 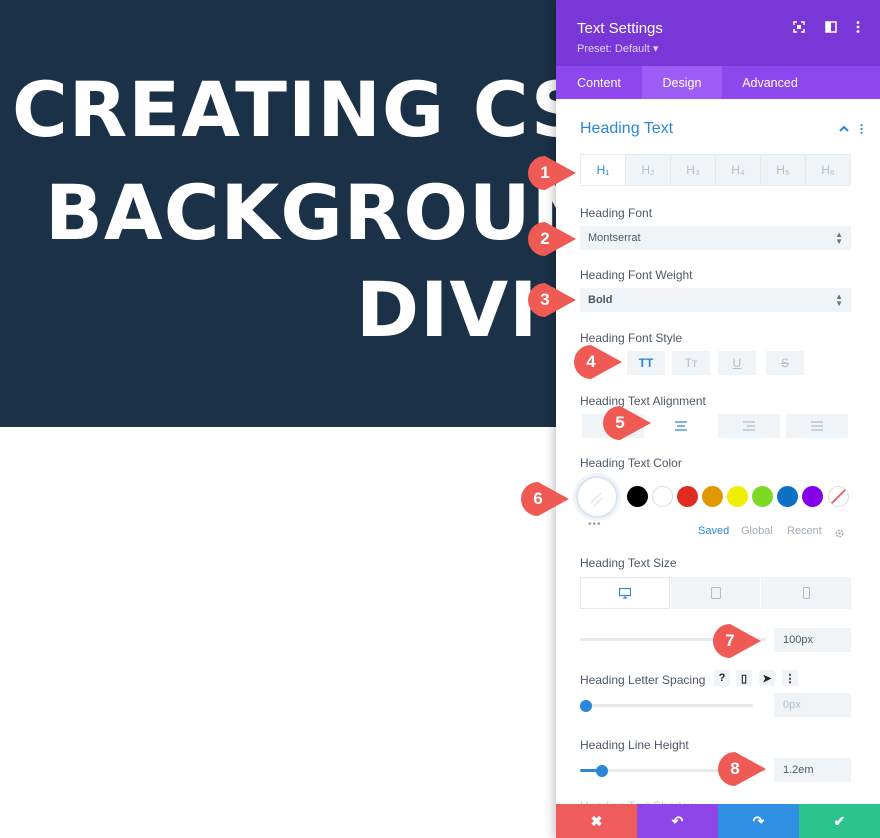 I want to click on undo-button: ↶, so click(x=677, y=821).